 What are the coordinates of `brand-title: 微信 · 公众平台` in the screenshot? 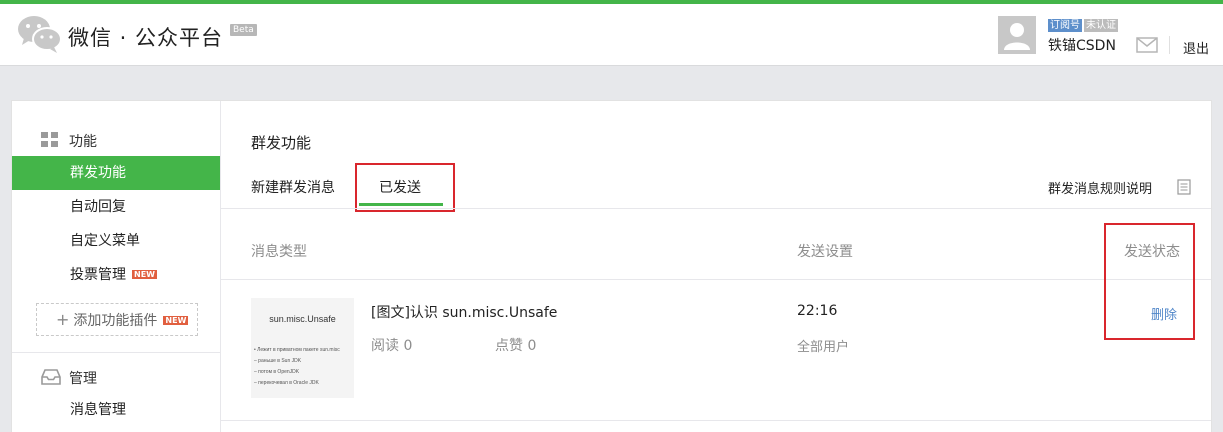 It's located at (146, 38).